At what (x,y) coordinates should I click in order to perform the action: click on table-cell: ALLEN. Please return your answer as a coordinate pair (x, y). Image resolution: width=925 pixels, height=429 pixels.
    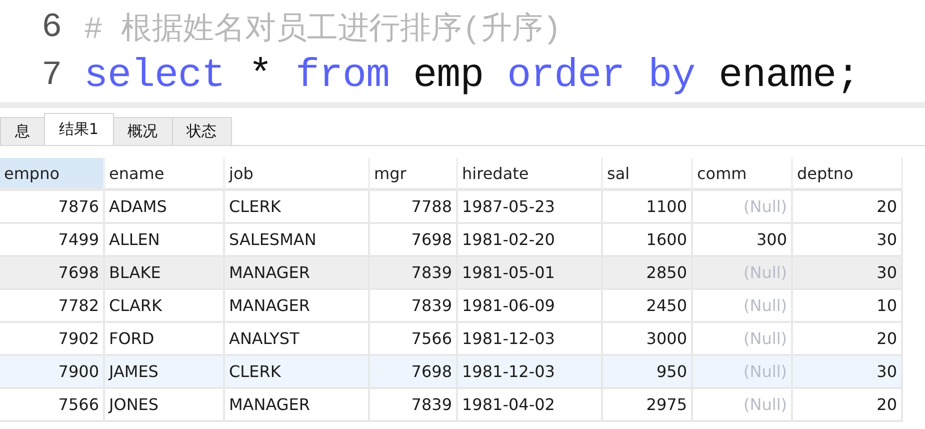
    Looking at the image, I should click on (165, 240).